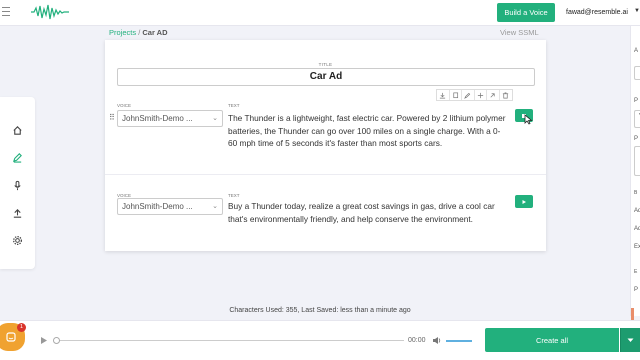 The image size is (640, 360). I want to click on resemble-logo, so click(50, 12).